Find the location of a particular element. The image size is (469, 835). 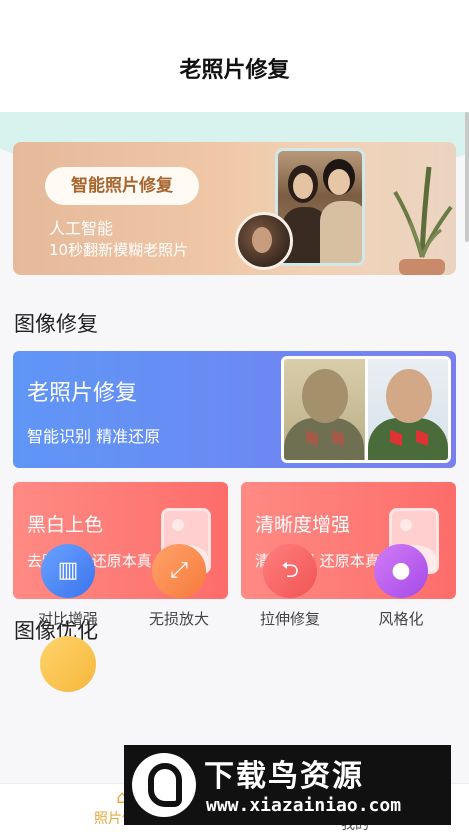

banner-line-1: 人工智能 is located at coordinates (81, 228).